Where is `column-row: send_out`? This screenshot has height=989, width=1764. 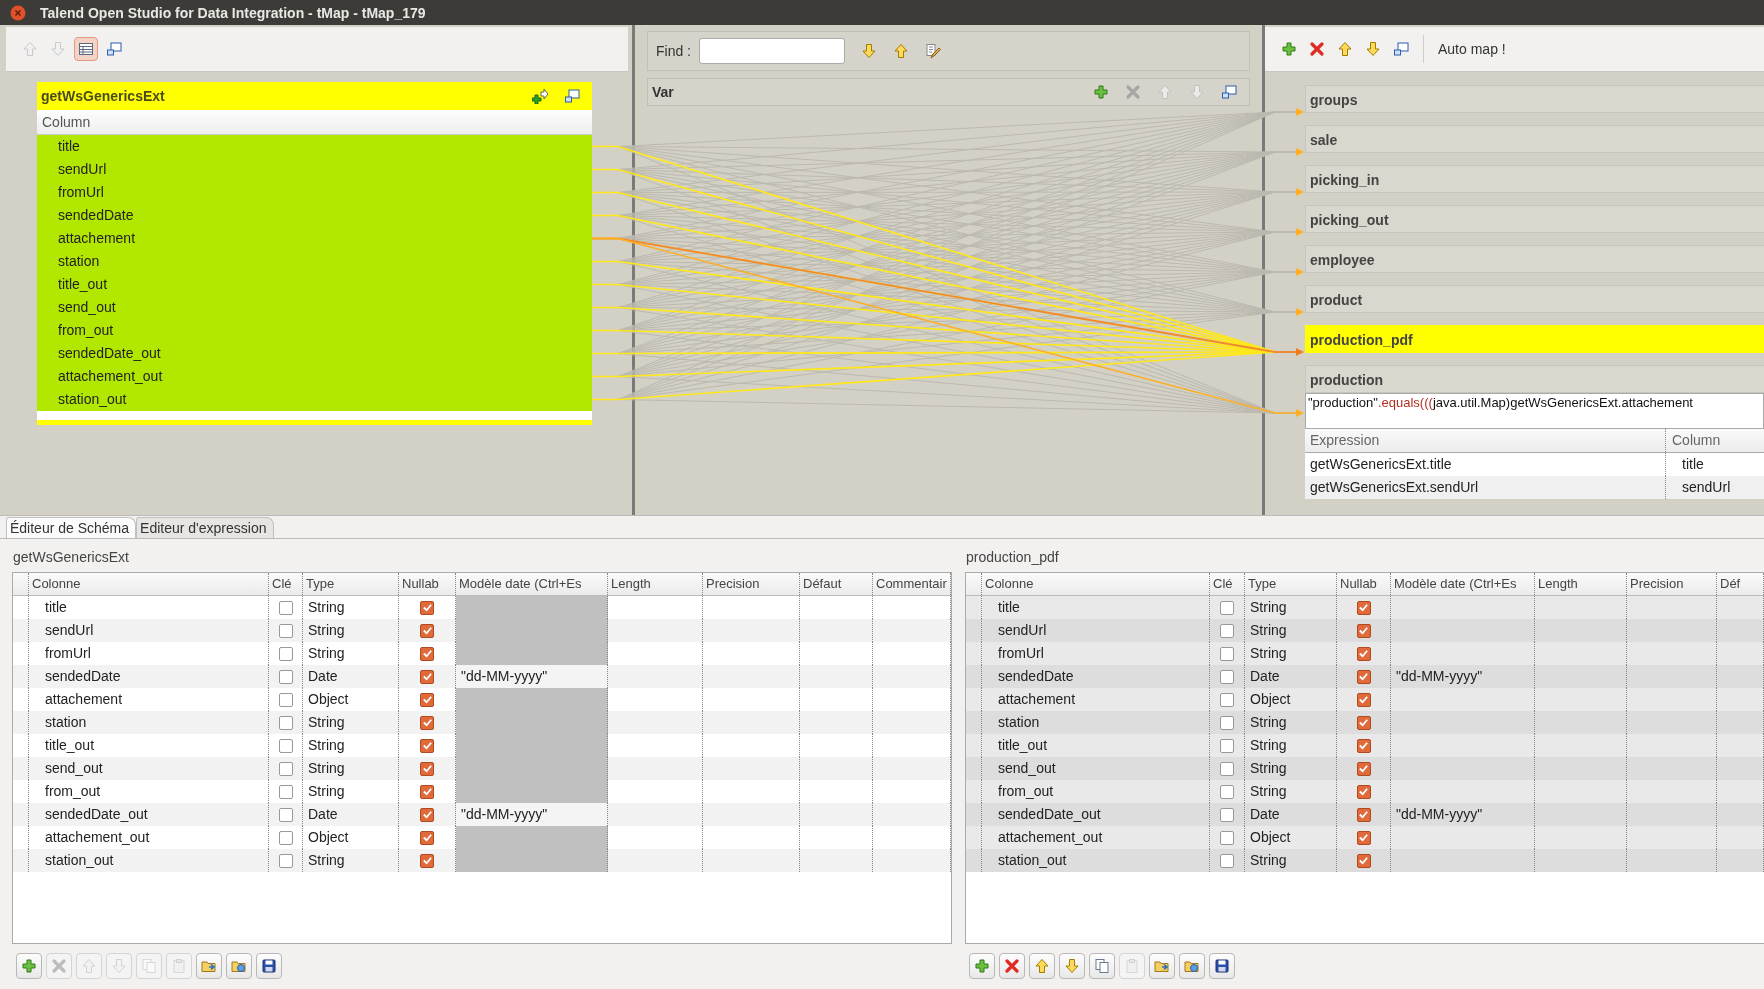 column-row: send_out is located at coordinates (314, 307).